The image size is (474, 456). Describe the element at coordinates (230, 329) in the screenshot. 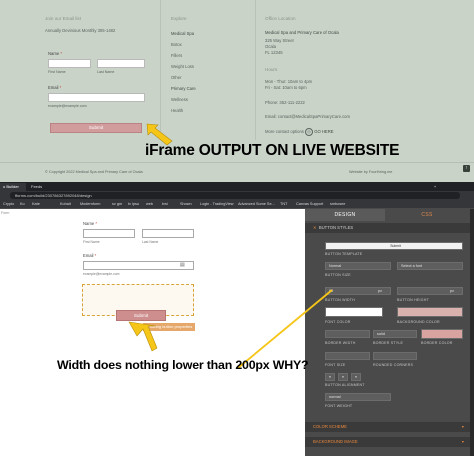

I see `annotation-line-overlay` at that location.